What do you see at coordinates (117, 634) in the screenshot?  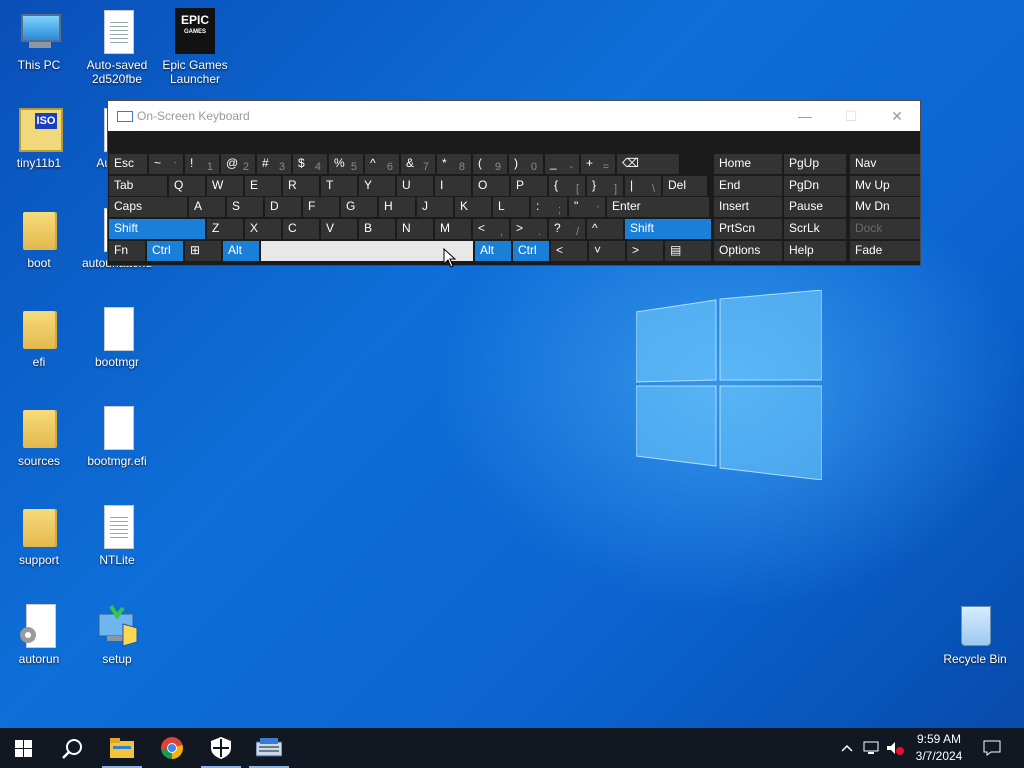 I see `desktop-icon-setup: setup` at bounding box center [117, 634].